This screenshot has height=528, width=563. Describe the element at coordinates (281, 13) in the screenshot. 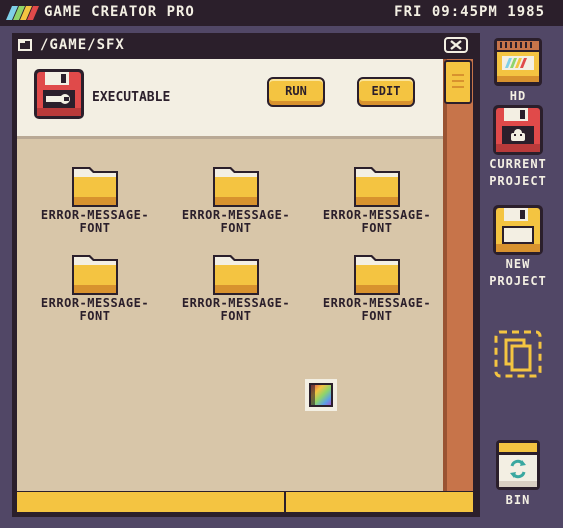

I see `menu-bar: GAME CREATOR PRO FRI 09:45PM 1985` at that location.